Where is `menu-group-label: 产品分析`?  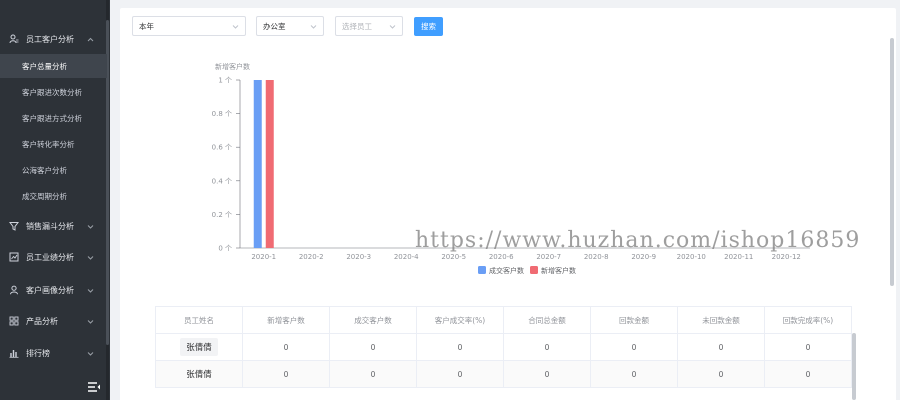
menu-group-label: 产品分析 is located at coordinates (42, 321).